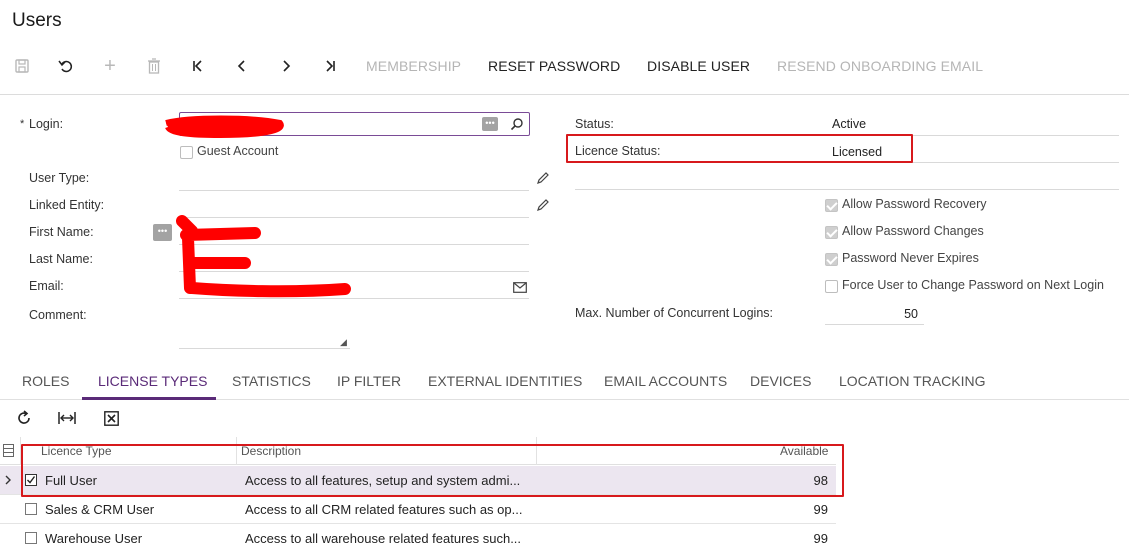 This screenshot has height=553, width=1129. I want to click on export-excel-icon, so click(111, 420).